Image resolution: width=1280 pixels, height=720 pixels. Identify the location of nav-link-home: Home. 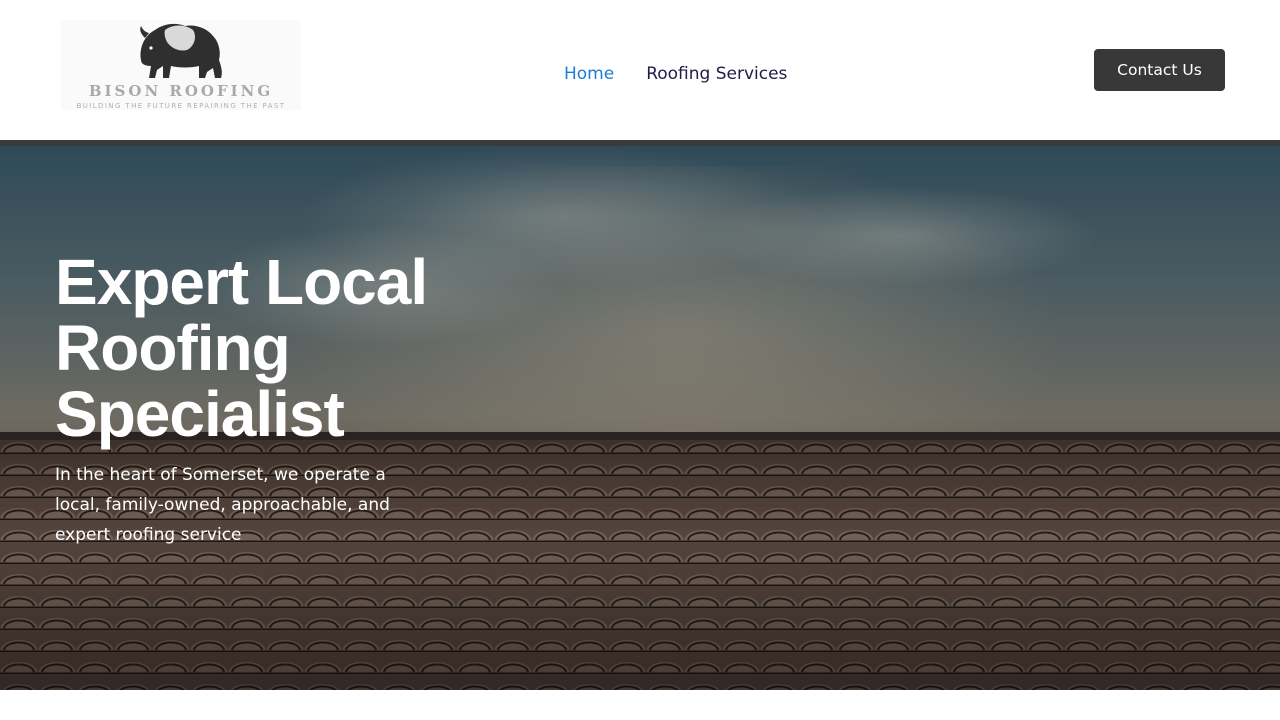
(589, 74).